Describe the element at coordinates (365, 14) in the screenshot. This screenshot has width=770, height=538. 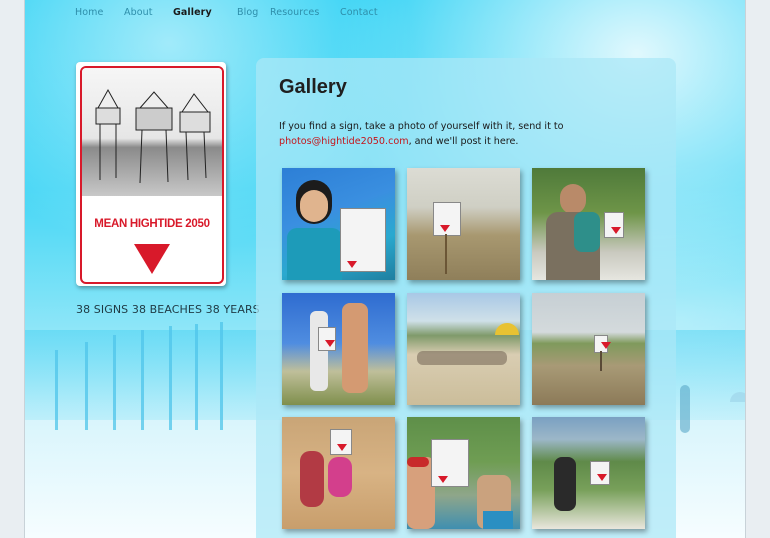
I see `nav-contact: Contact` at that location.